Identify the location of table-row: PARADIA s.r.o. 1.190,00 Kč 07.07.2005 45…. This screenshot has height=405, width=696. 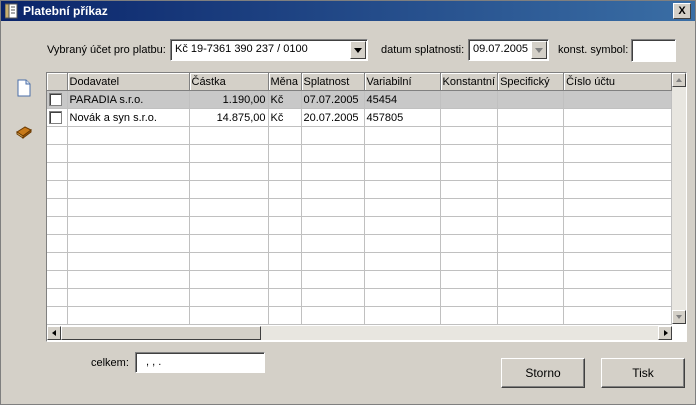
(360, 99).